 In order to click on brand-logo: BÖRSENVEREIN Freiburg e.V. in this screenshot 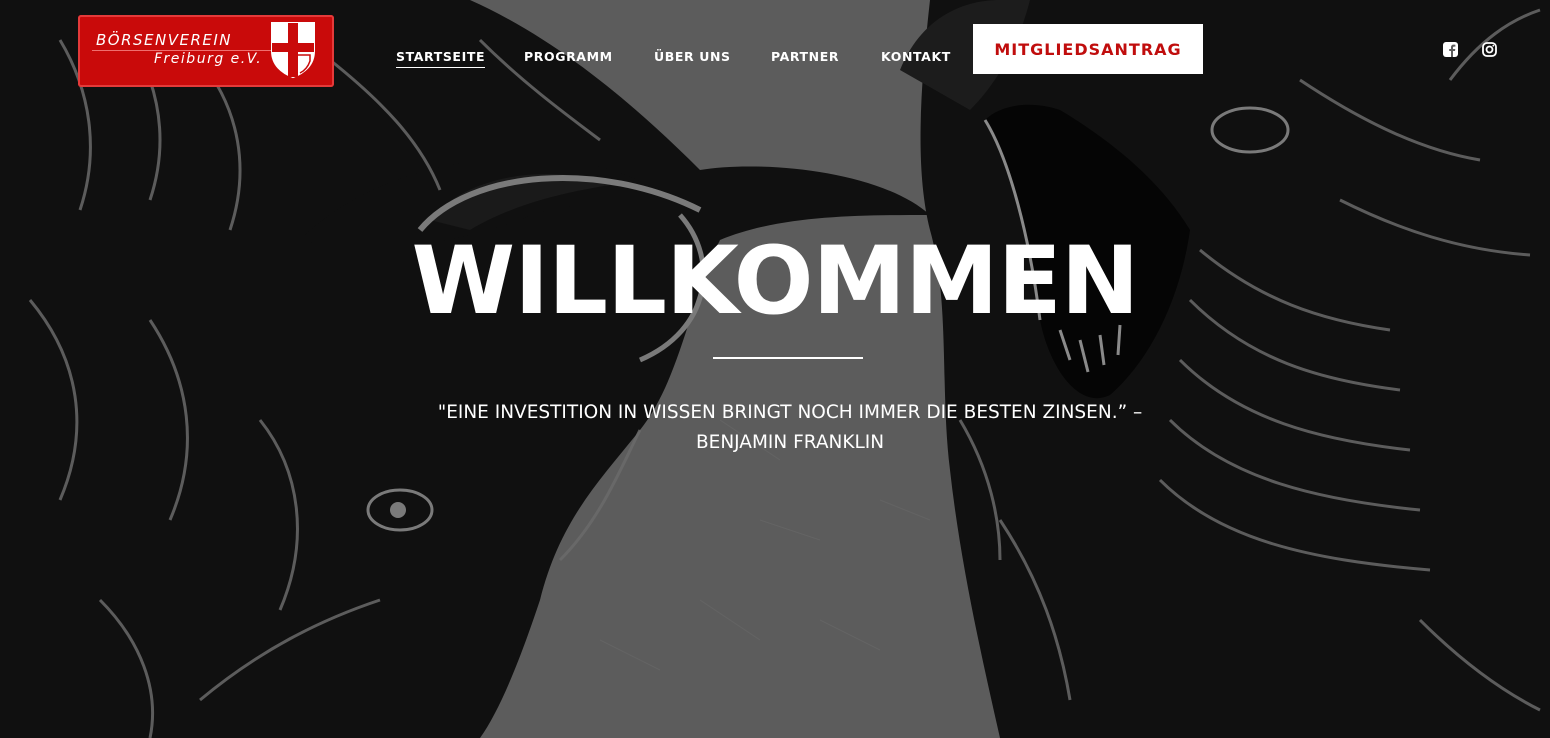, I will do `click(206, 51)`.